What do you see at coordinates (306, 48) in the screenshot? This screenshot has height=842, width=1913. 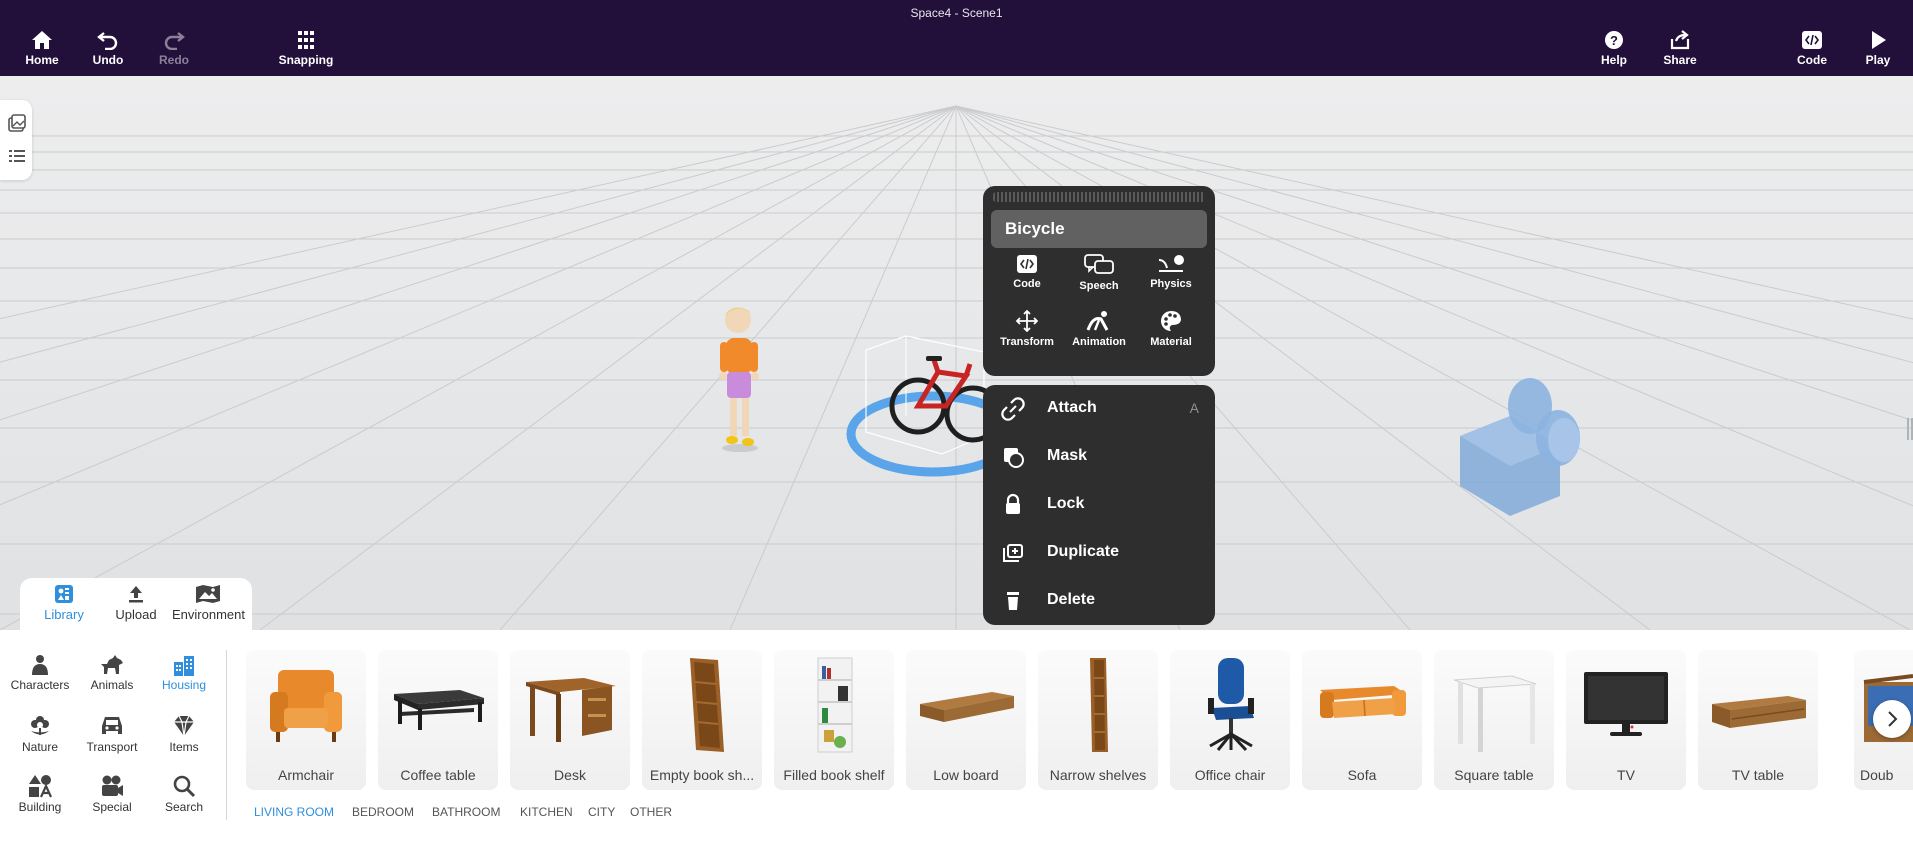 I see `snapping-button: Snapping` at bounding box center [306, 48].